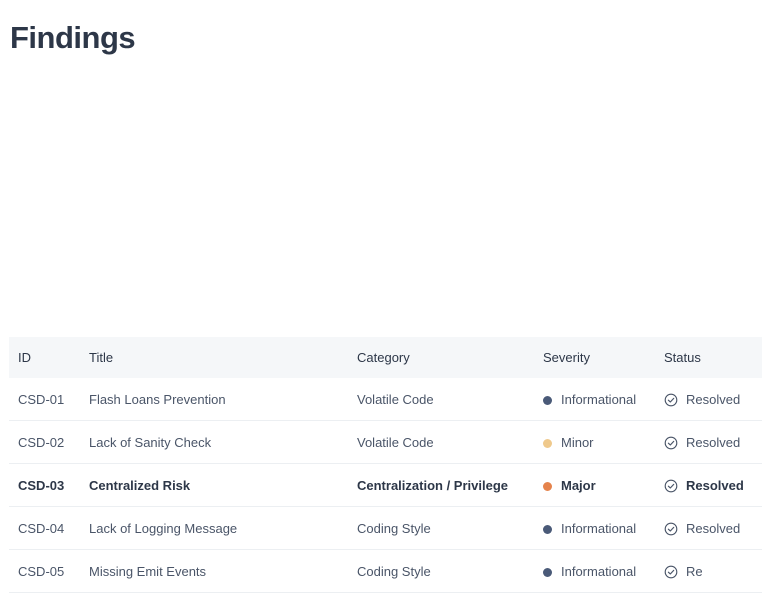  I want to click on finding-id: CSD-02, so click(44, 442).